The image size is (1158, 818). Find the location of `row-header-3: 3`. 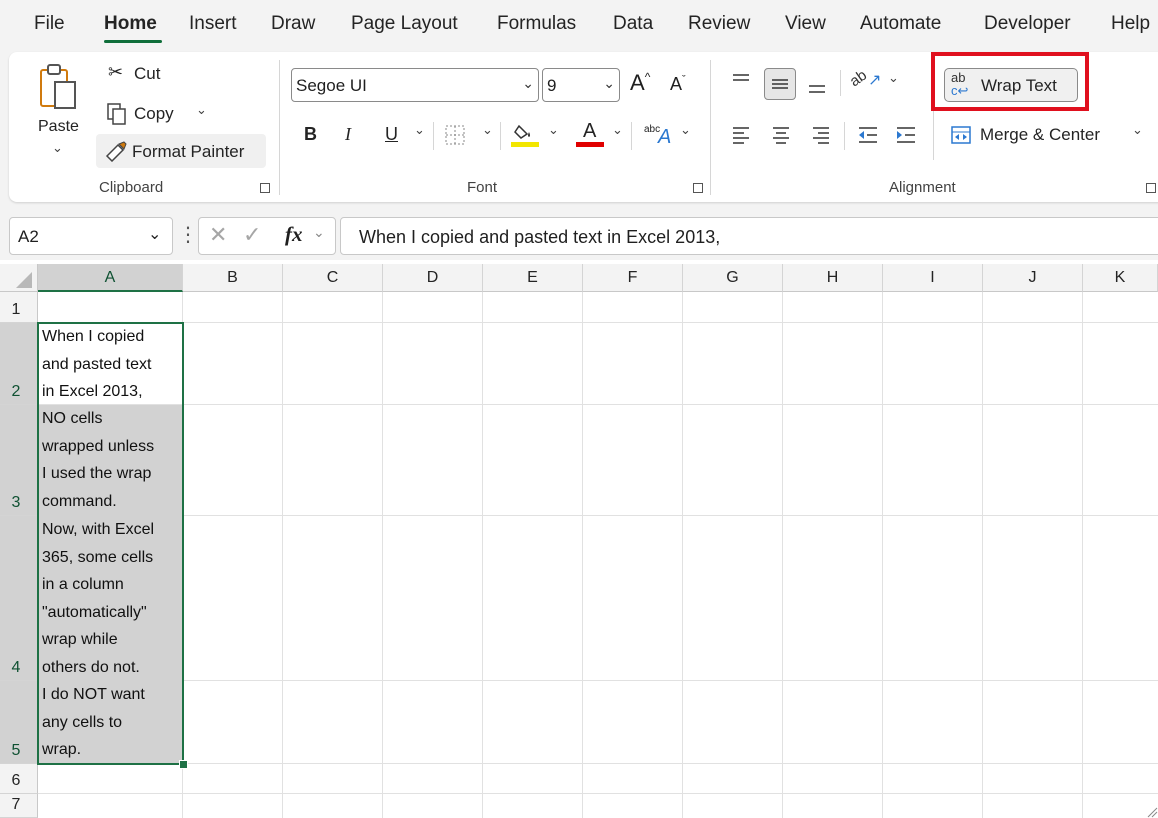

row-header-3: 3 is located at coordinates (19, 460).